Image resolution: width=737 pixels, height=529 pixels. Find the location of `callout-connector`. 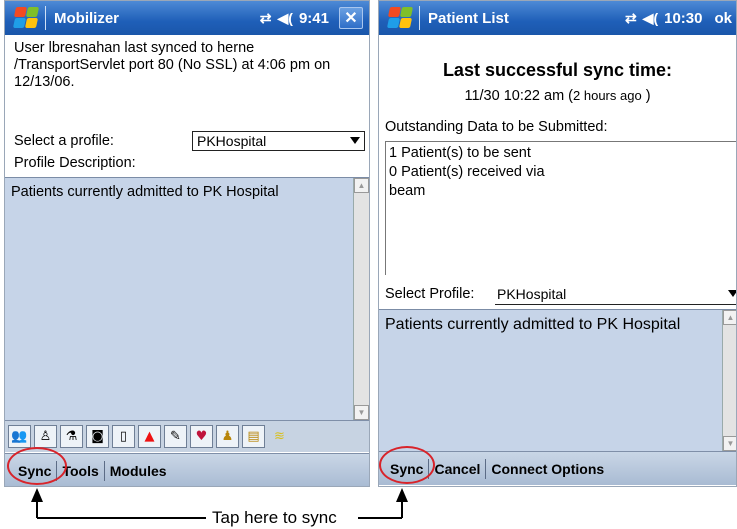

callout-connector is located at coordinates (219, 503).